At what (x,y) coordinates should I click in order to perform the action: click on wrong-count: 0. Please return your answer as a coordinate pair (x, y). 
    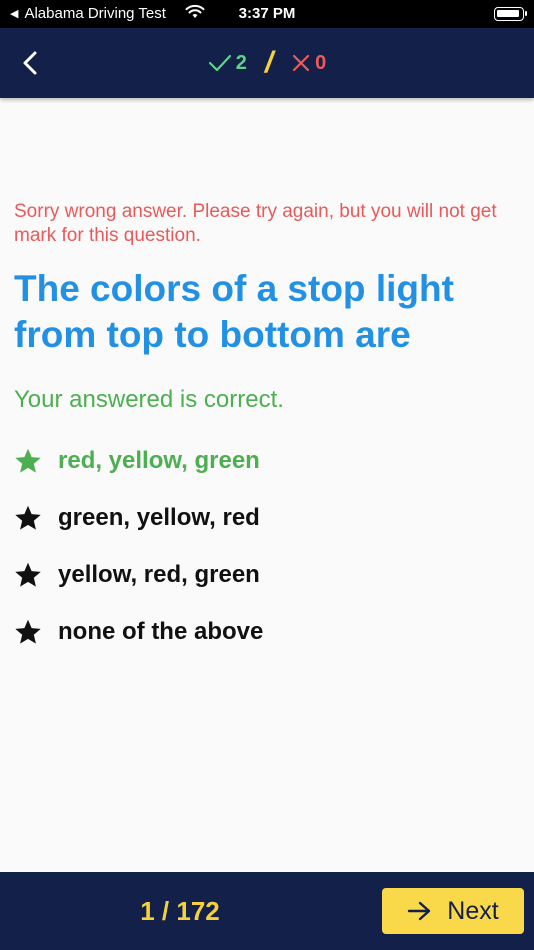
    Looking at the image, I should click on (321, 62).